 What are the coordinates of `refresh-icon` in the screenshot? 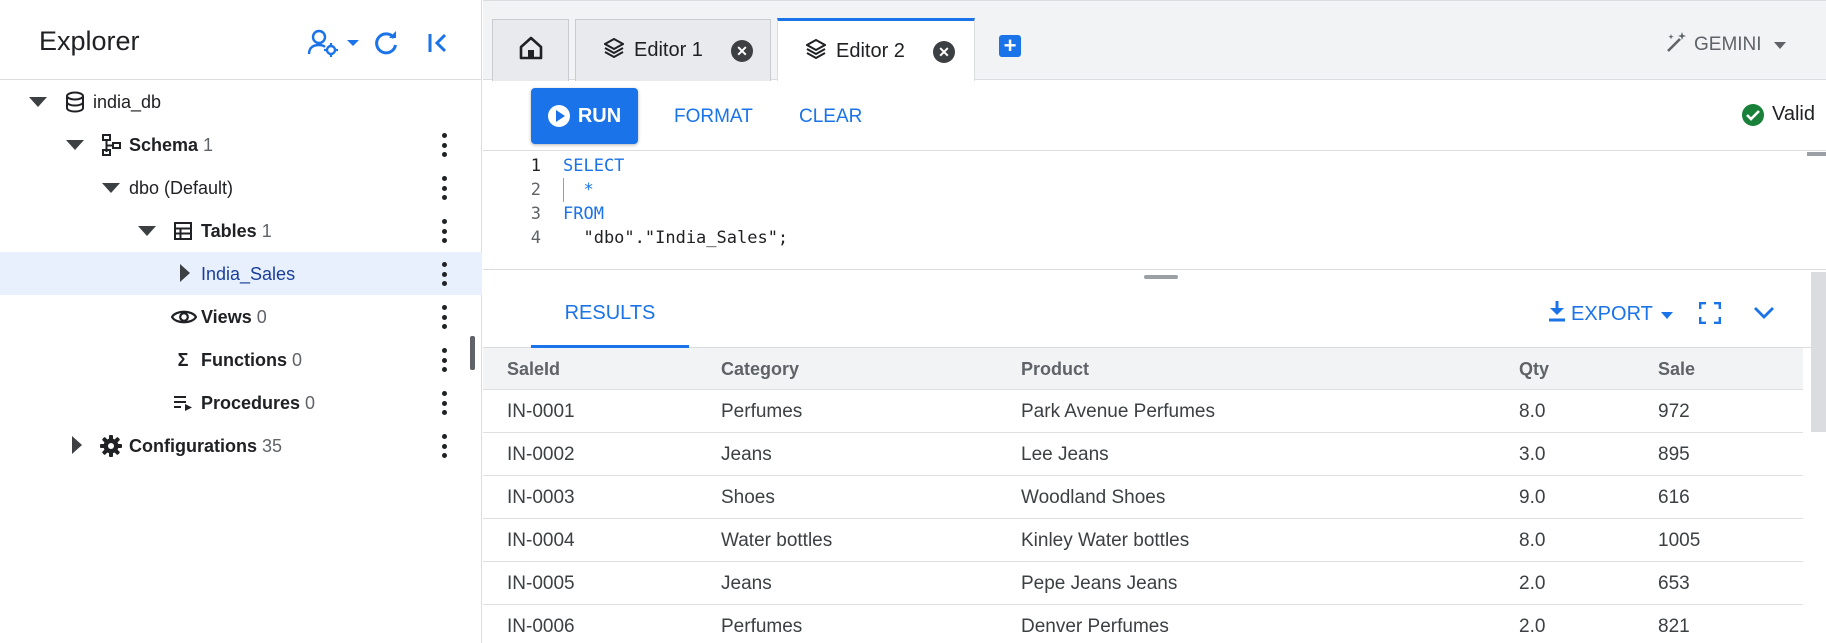 It's located at (386, 43).